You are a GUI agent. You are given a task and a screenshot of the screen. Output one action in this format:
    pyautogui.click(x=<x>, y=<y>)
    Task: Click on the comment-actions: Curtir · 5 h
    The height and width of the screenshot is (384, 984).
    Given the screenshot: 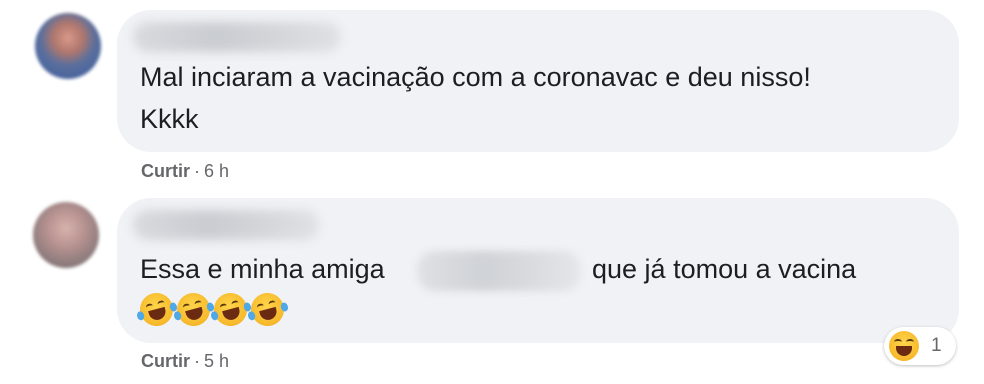 What is the action you would take?
    pyautogui.click(x=185, y=361)
    